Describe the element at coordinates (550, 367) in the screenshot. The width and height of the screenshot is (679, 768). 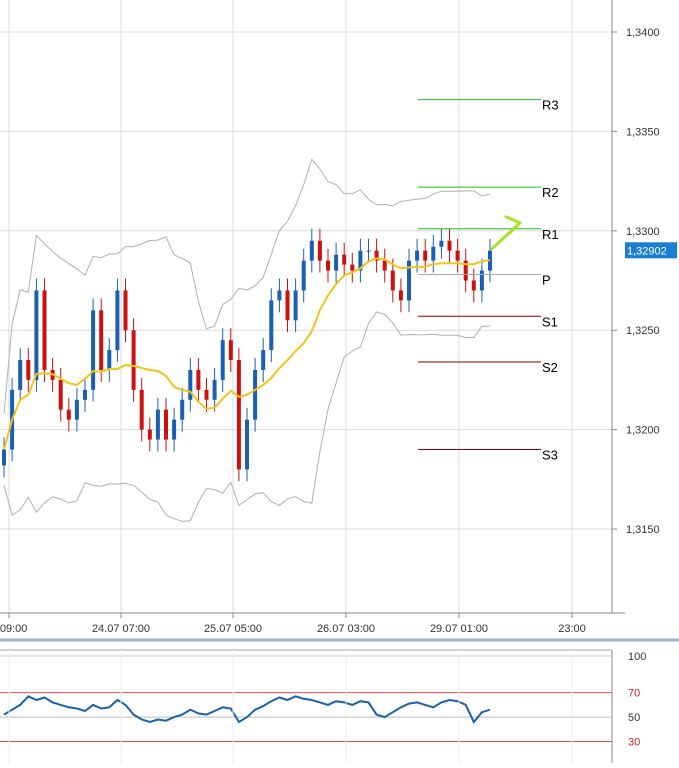
I see `pivot-label-s2: S2` at that location.